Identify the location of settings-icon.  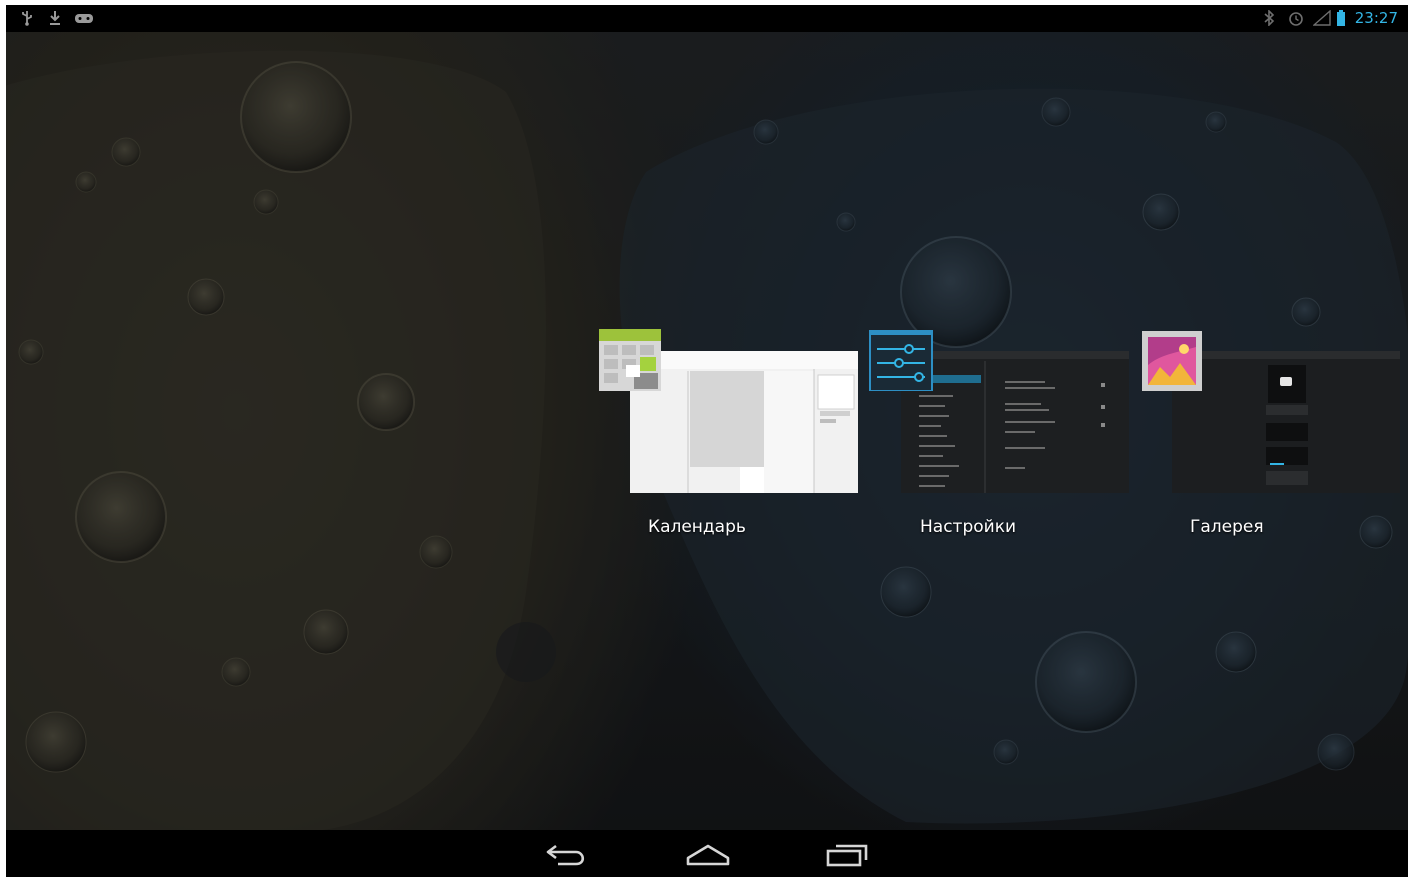
(901, 360).